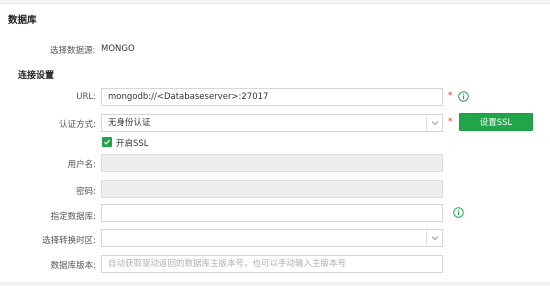  I want to click on username-label: 用户名:, so click(81, 165).